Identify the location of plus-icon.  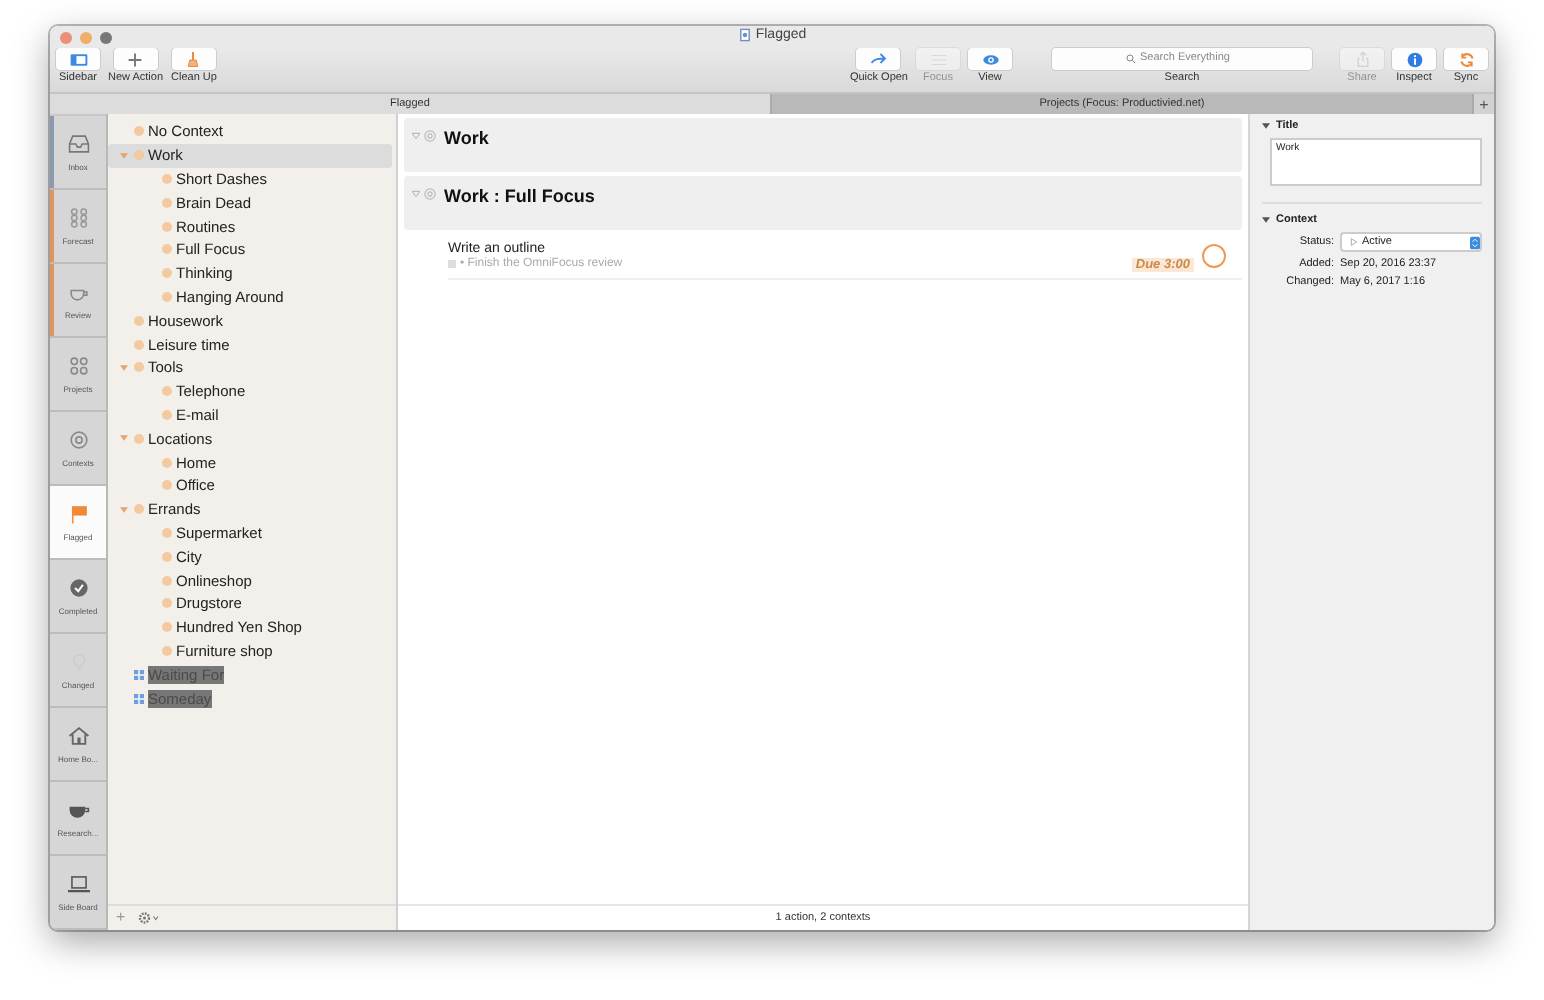
(135, 59).